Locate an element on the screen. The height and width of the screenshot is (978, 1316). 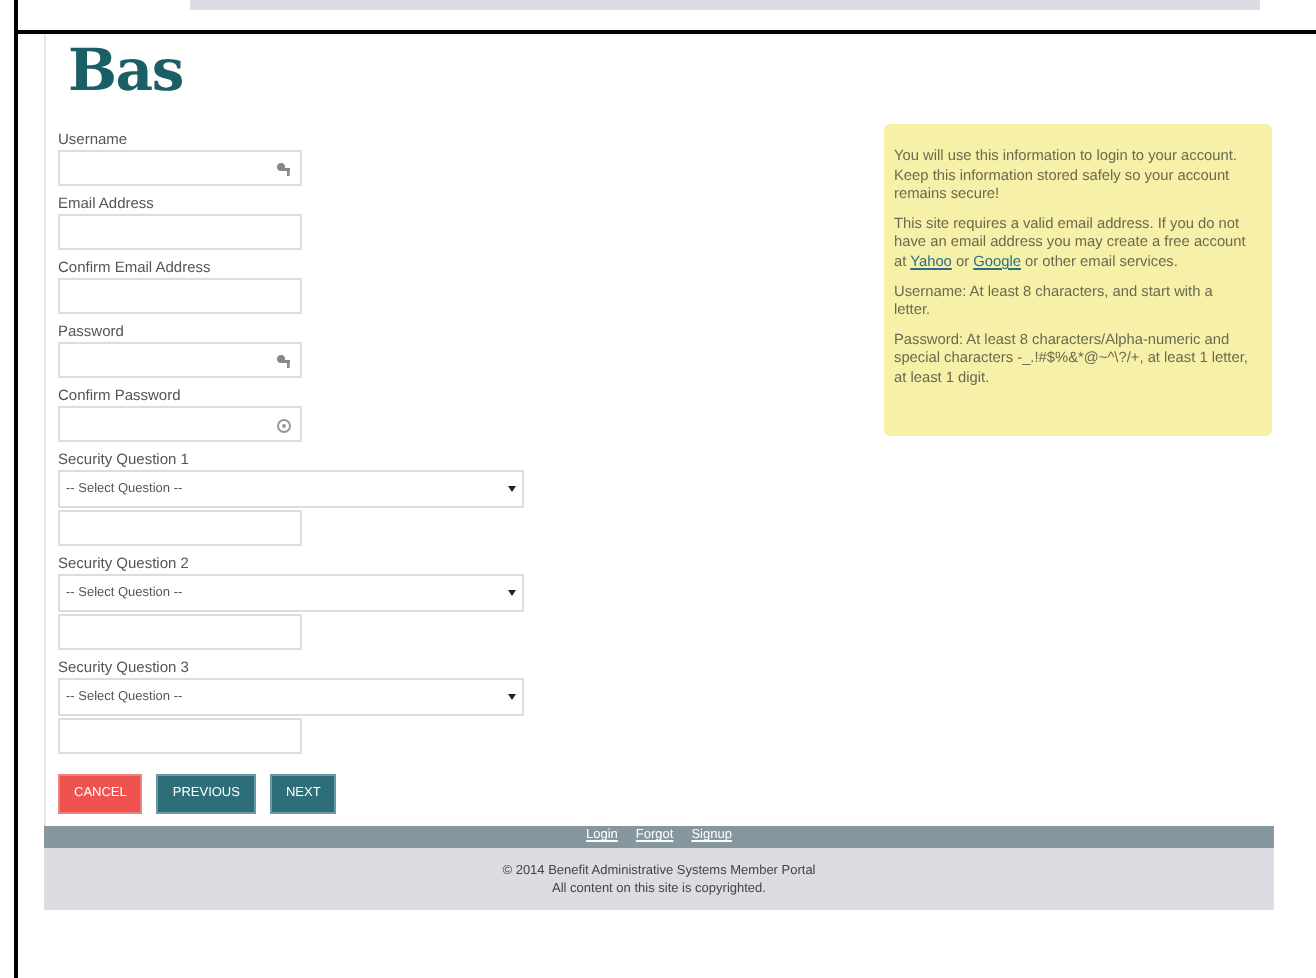
eye-icon is located at coordinates (284, 426).